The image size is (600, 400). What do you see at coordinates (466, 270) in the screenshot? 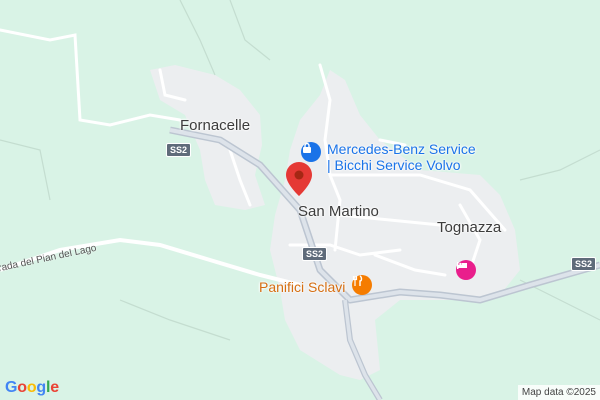
I see `hotel-icon` at bounding box center [466, 270].